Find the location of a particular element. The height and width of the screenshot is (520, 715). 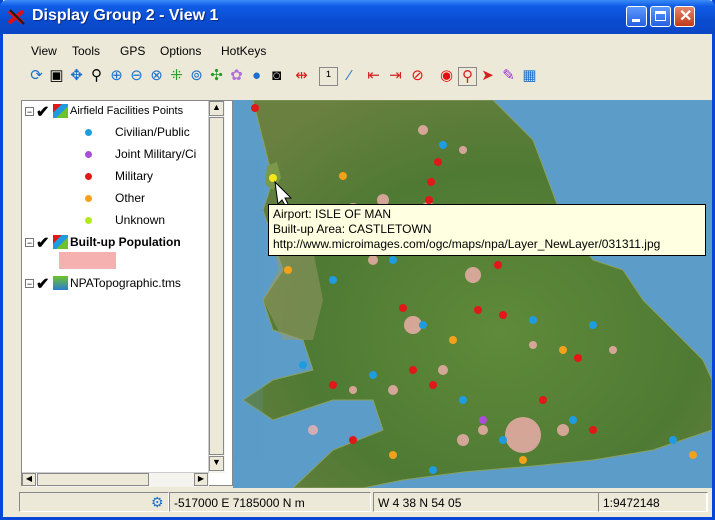

layer-name-topographic: NPATopographic.tms is located at coordinates (125, 283).